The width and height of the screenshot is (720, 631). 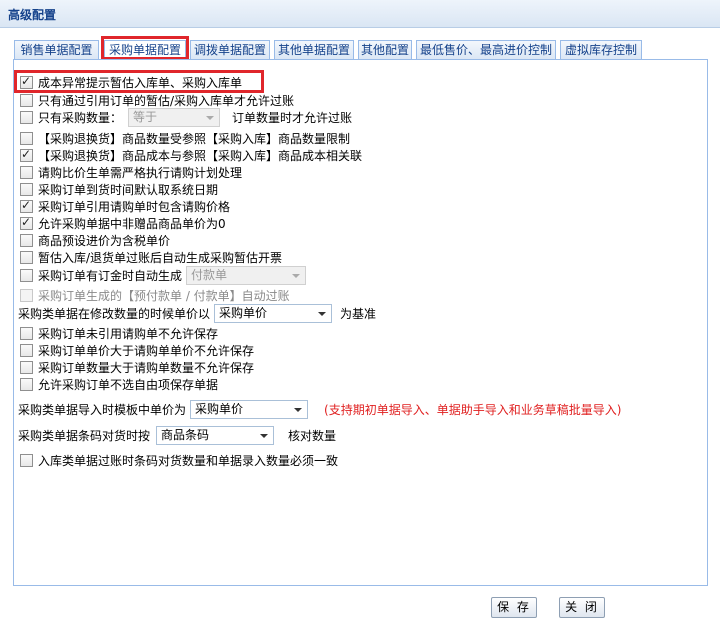 I want to click on save-button: 保 存, so click(x=514, y=607).